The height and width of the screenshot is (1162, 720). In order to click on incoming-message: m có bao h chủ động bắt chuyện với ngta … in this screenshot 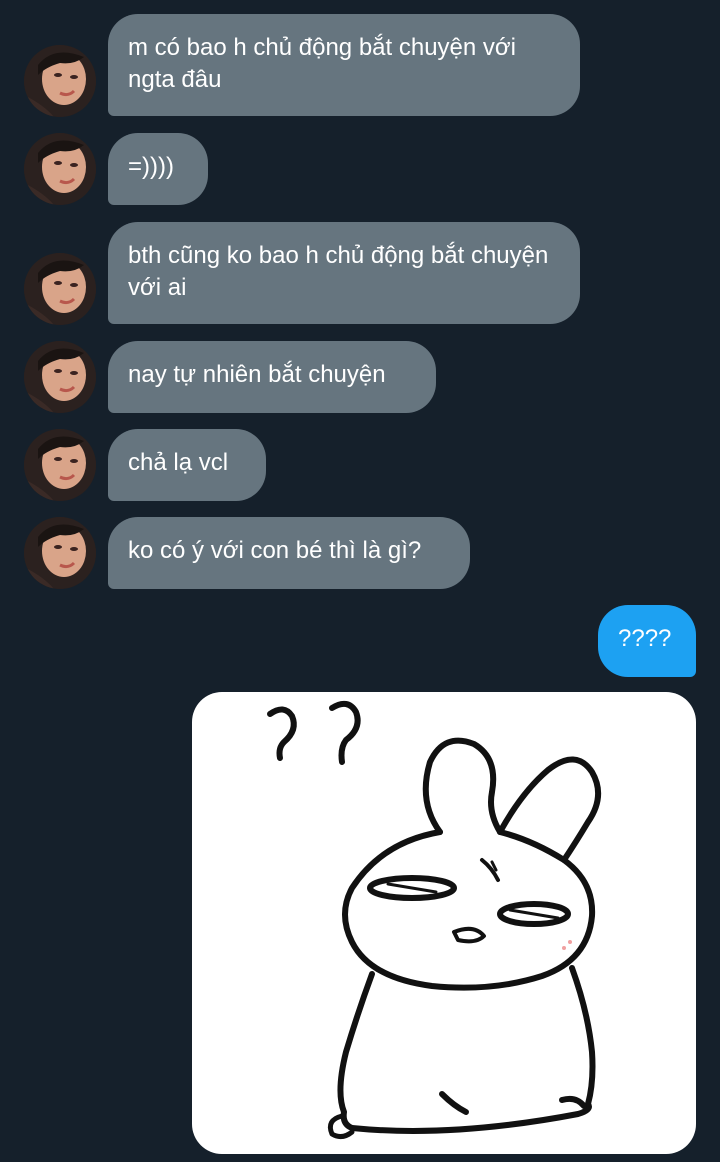, I will do `click(344, 65)`.